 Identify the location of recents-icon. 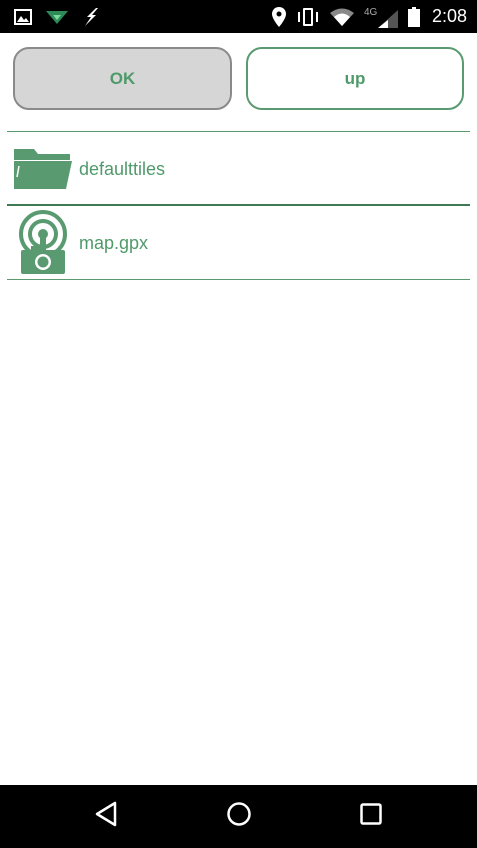
(371, 816).